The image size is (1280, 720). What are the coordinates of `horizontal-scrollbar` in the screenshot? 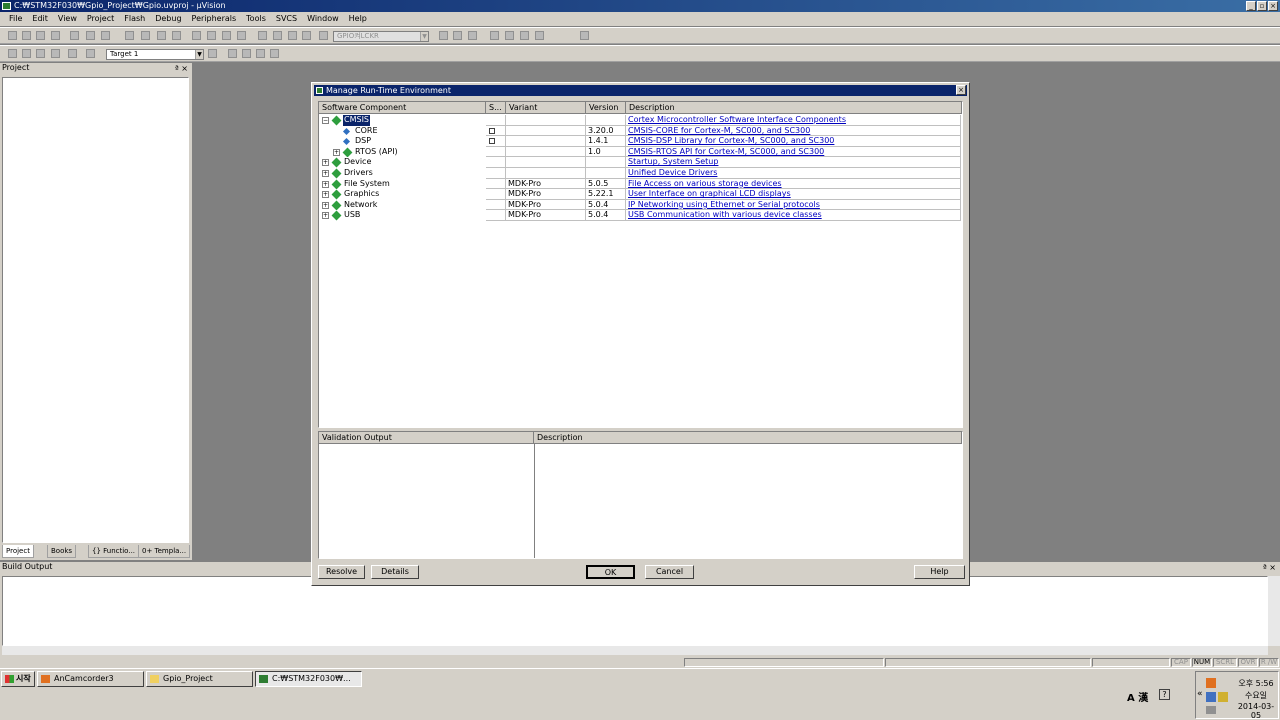 It's located at (635, 650).